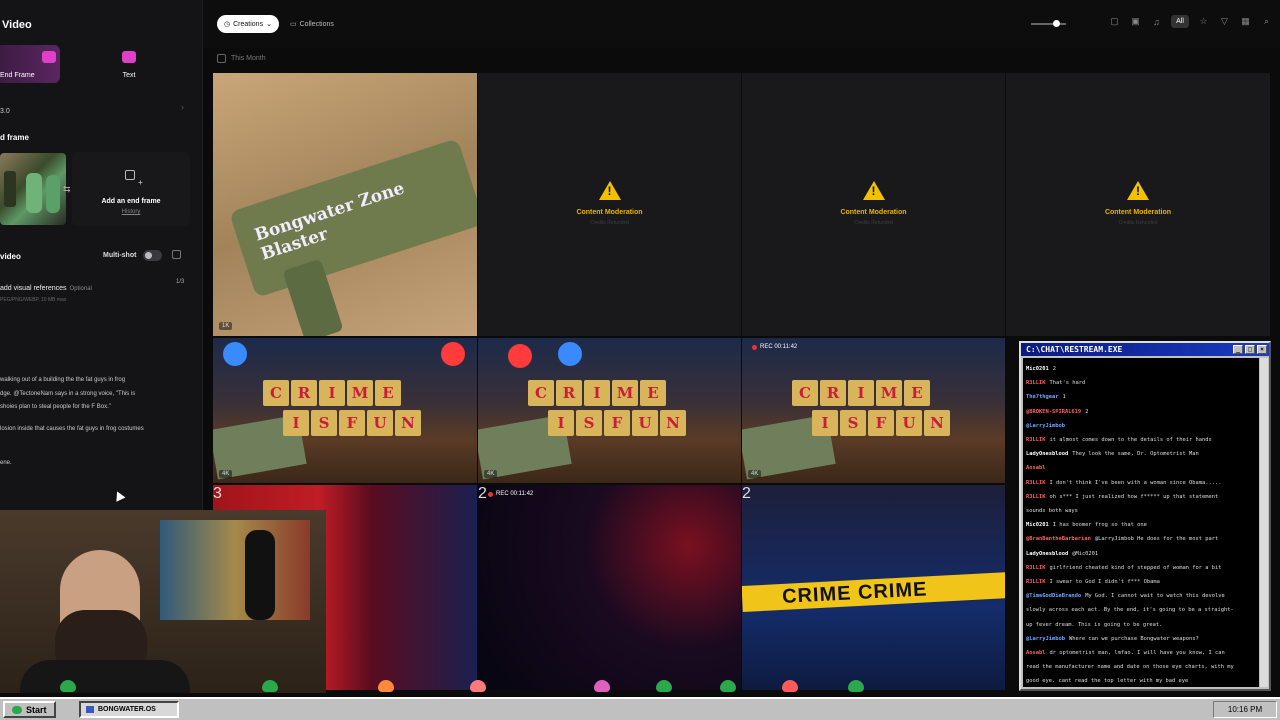  Describe the element at coordinates (1054, 596) in the screenshot. I see `chat-username: @TimeGodDieBrando` at that location.